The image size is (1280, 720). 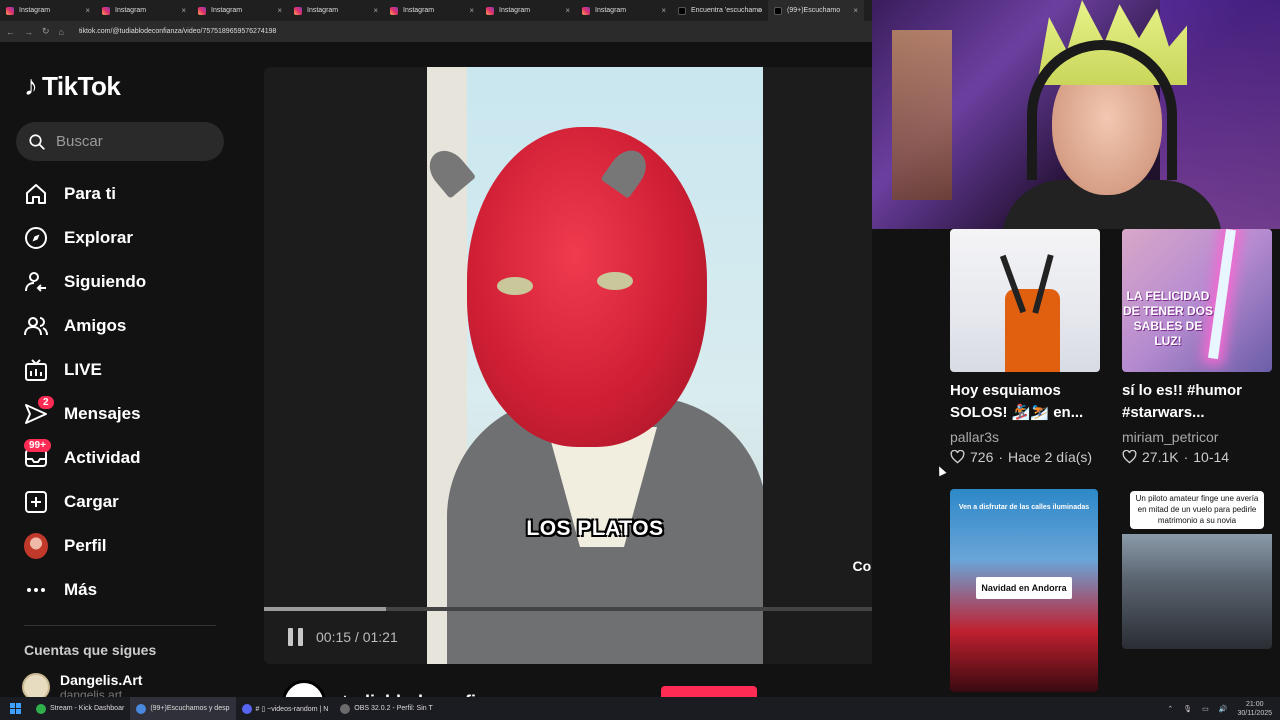 What do you see at coordinates (1205, 709) in the screenshot?
I see `tray-network-icon: ▭` at bounding box center [1205, 709].